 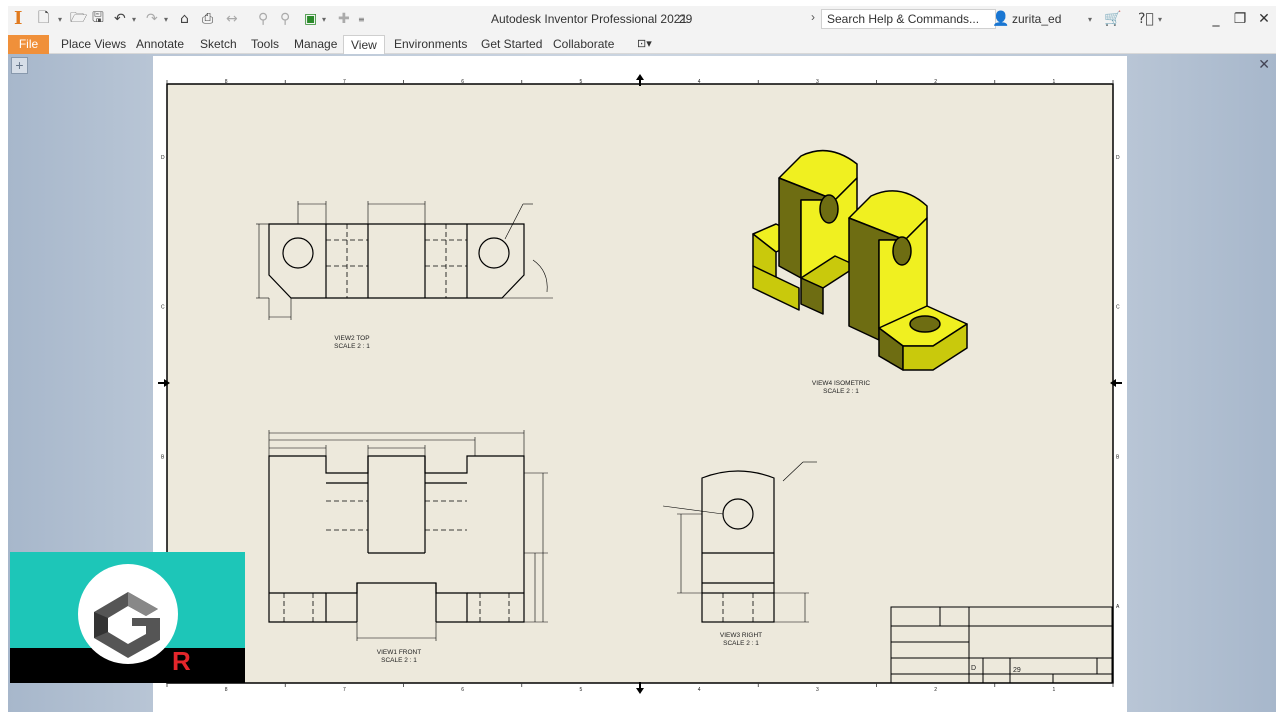 What do you see at coordinates (741, 635) in the screenshot?
I see `right-view-label: VIEW3 RIGHT` at bounding box center [741, 635].